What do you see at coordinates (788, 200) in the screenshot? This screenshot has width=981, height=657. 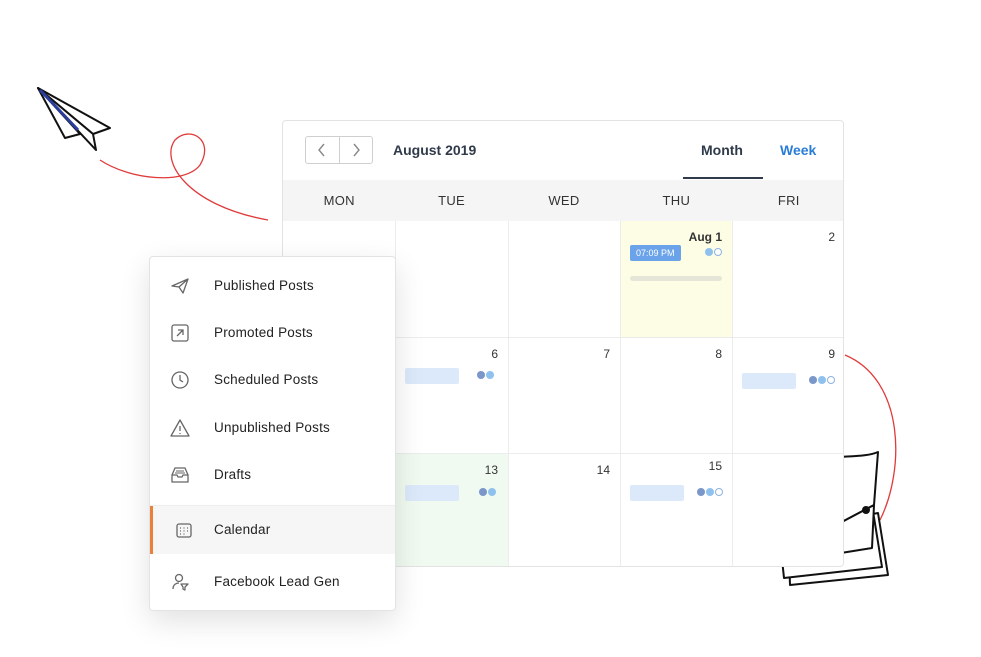 I see `weekday-fri: FRI` at bounding box center [788, 200].